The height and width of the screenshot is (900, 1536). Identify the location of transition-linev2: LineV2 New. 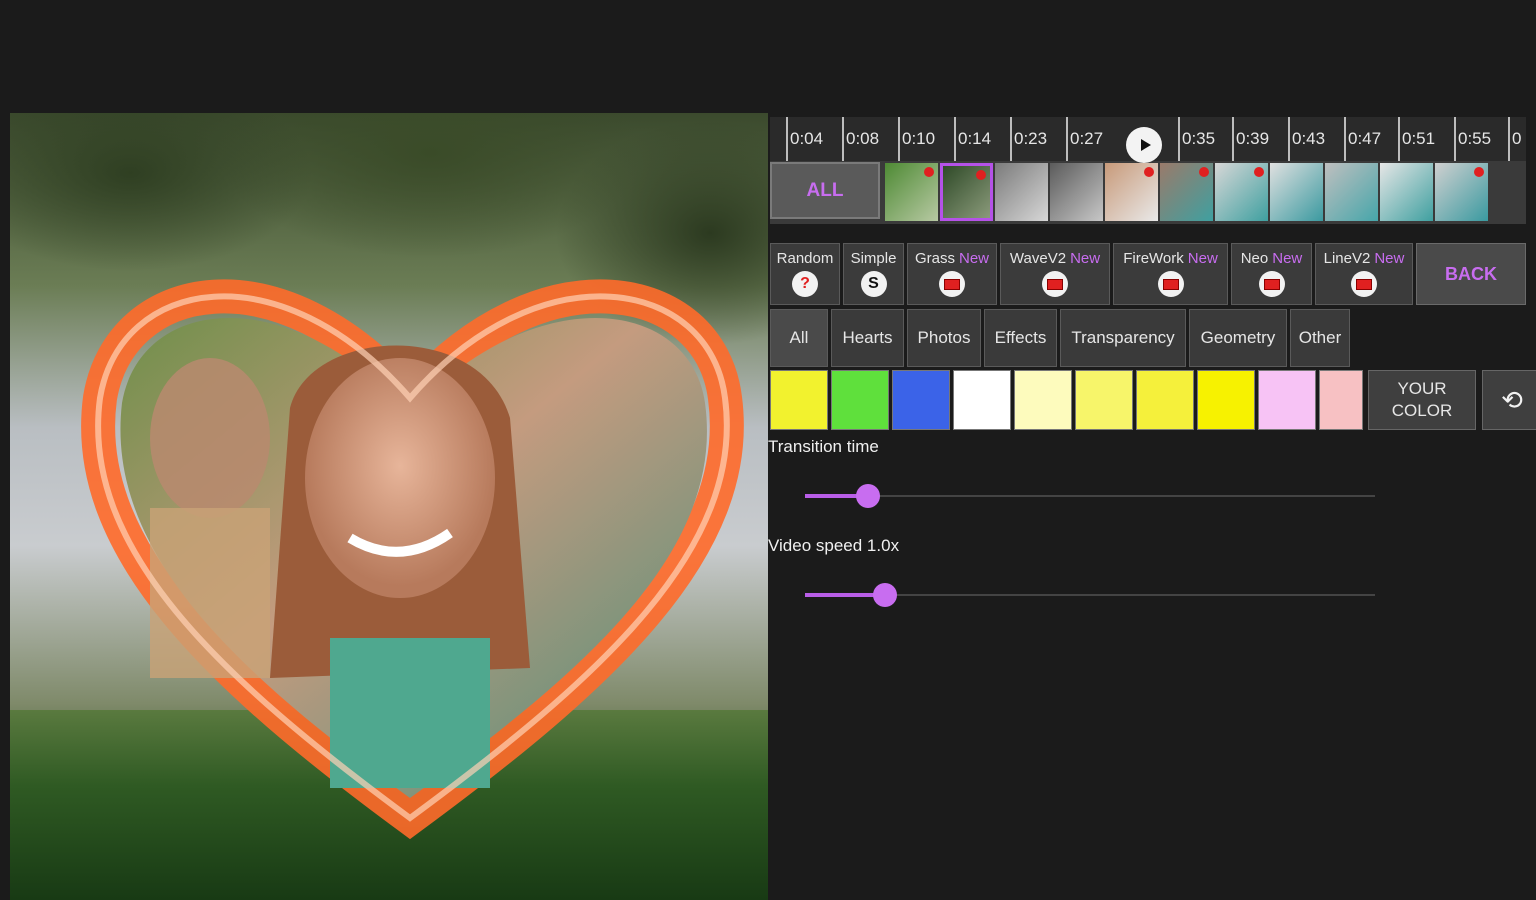
(1364, 274).